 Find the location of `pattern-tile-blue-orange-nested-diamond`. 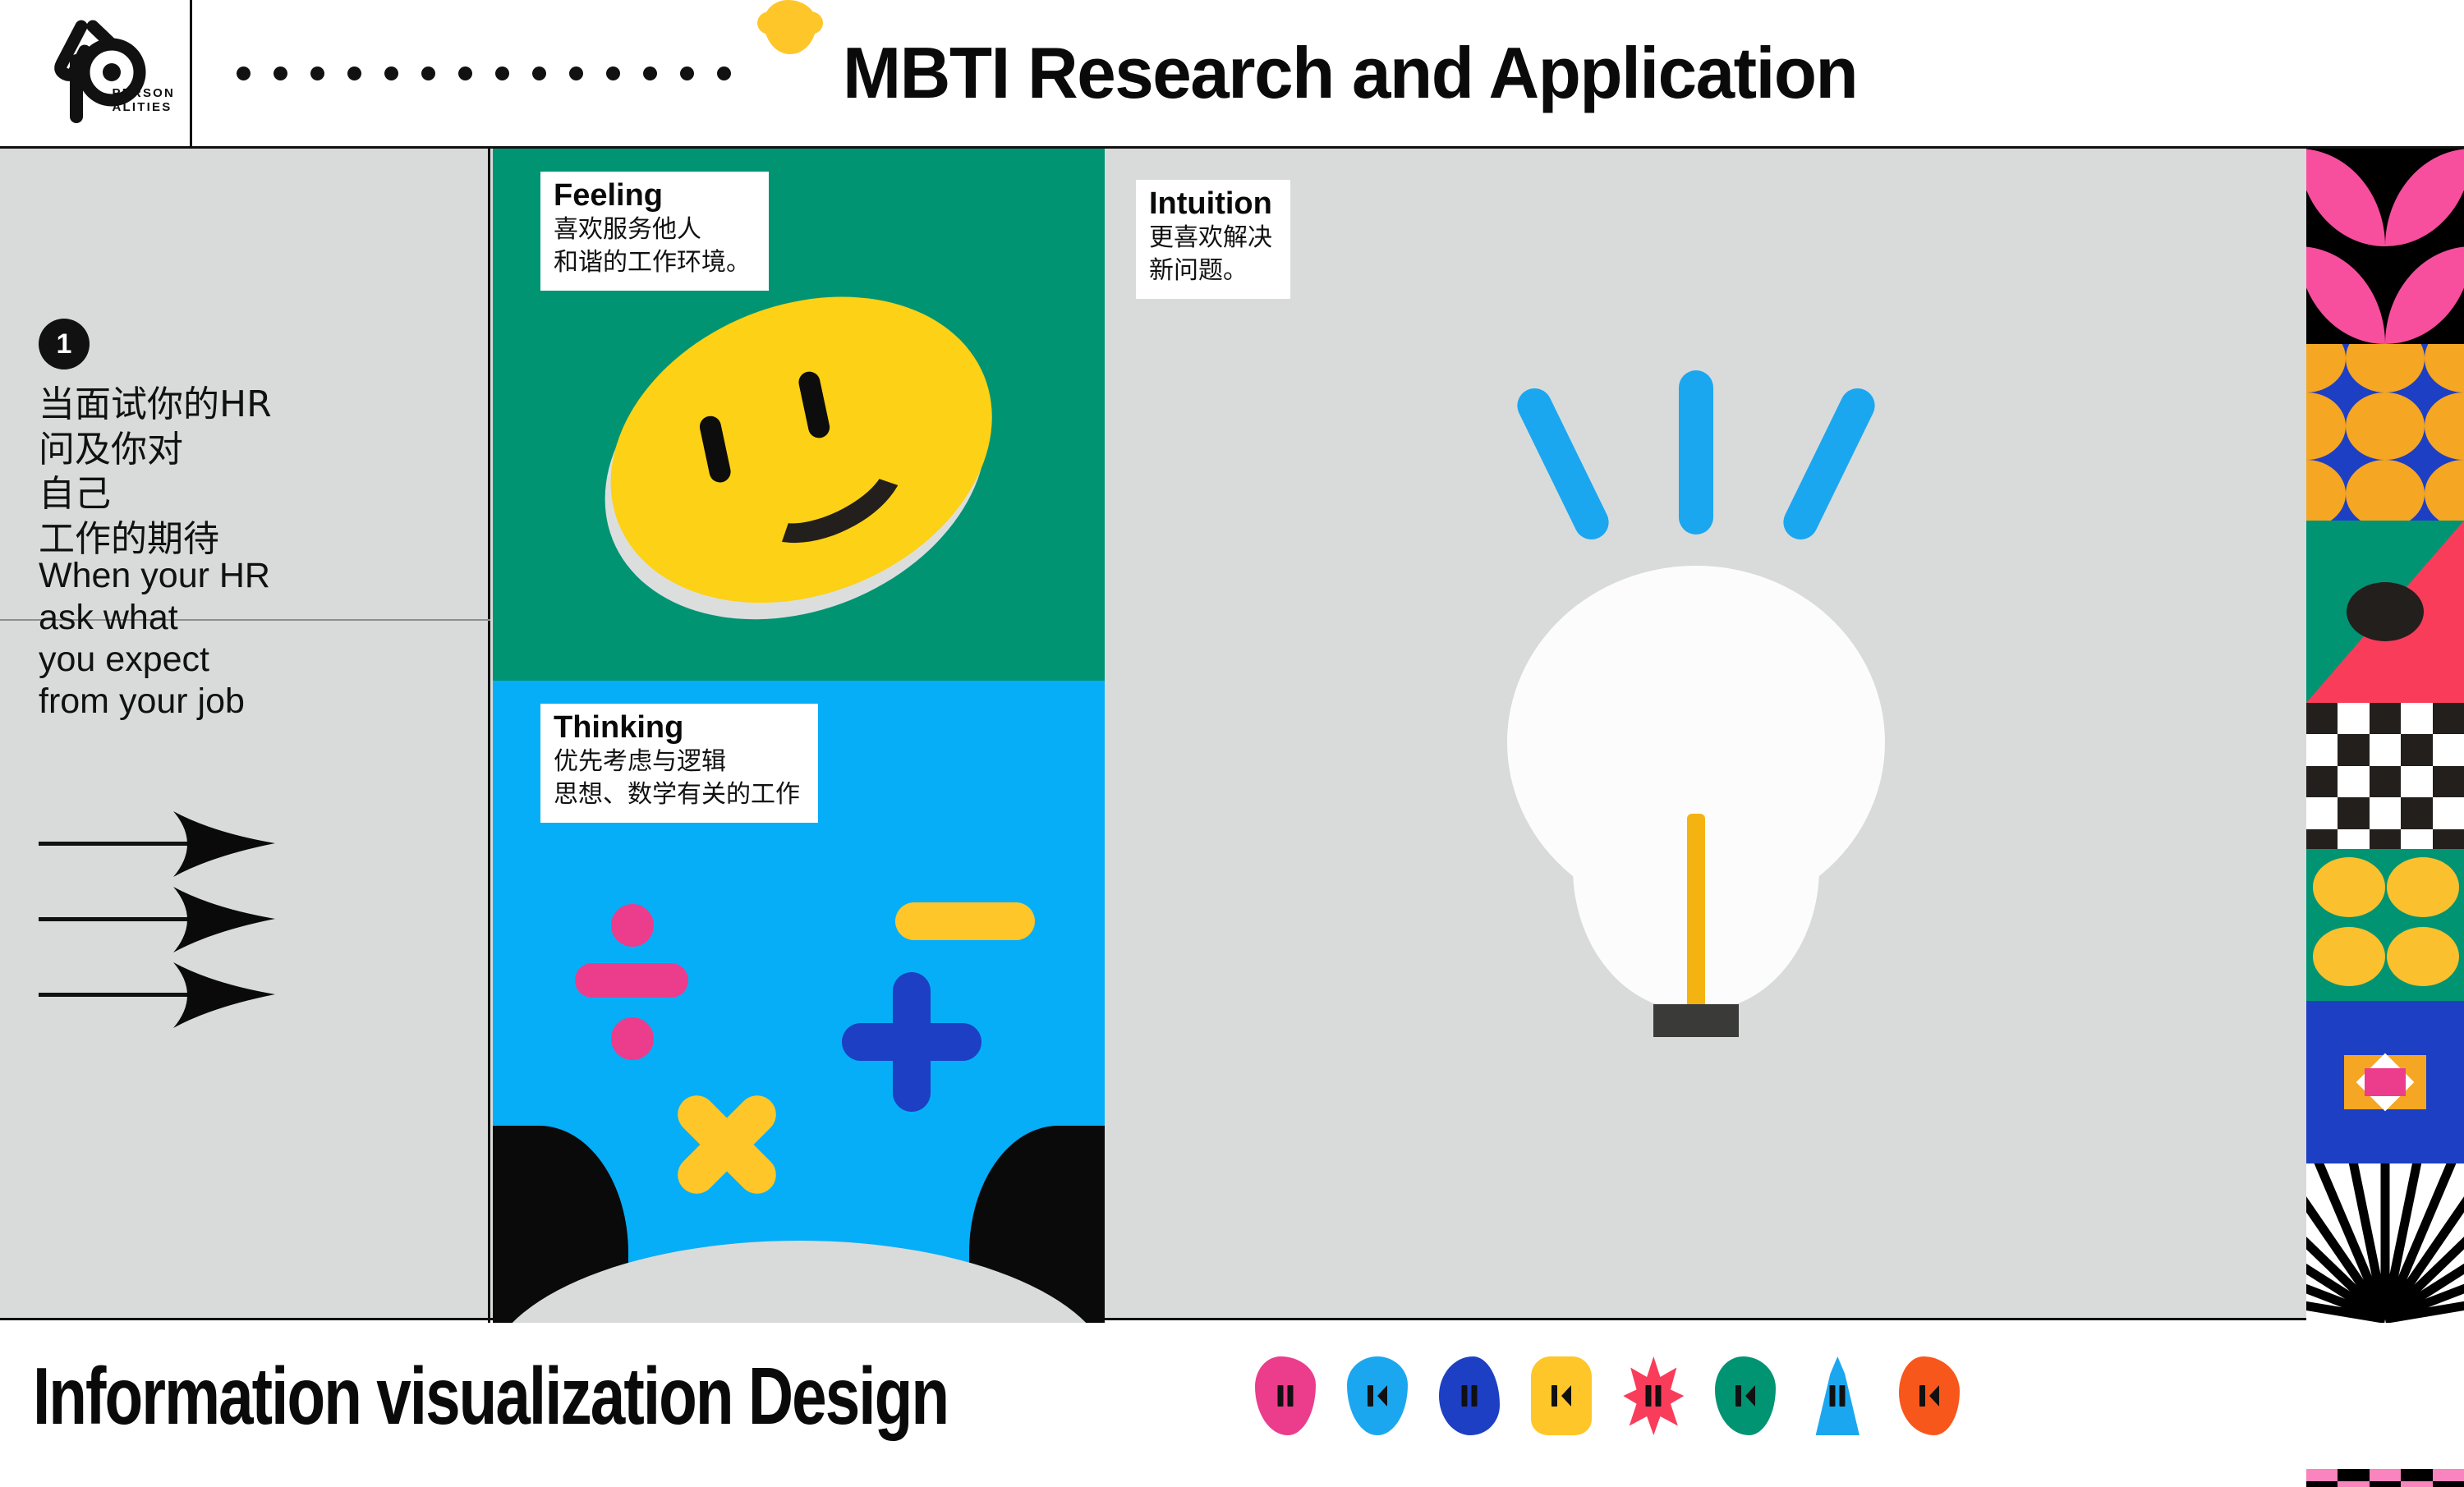

pattern-tile-blue-orange-nested-diamond is located at coordinates (2385, 1082).